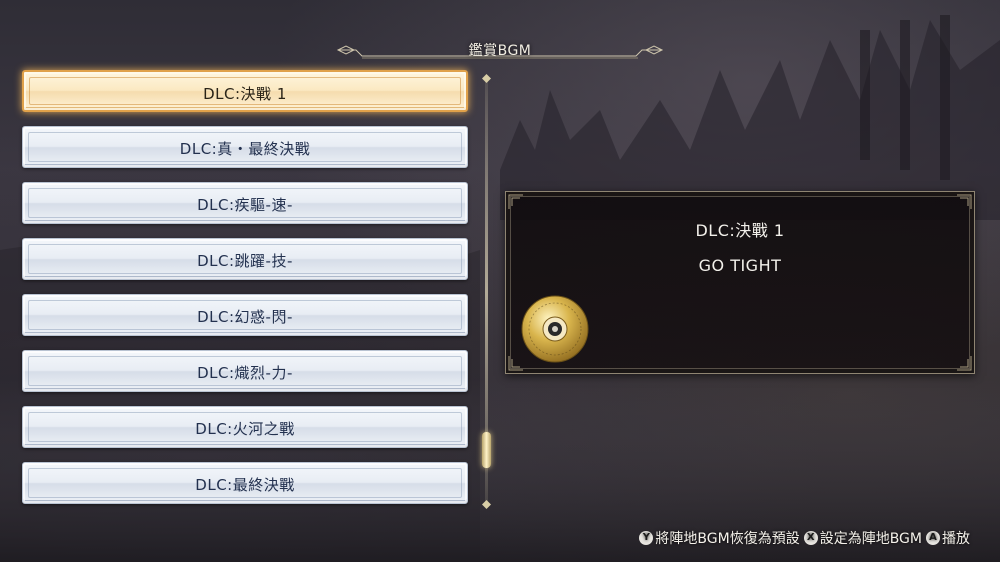 Image resolution: width=1000 pixels, height=562 pixels. I want to click on bgm-item-2: DLC:疾驅-速-, so click(245, 203).